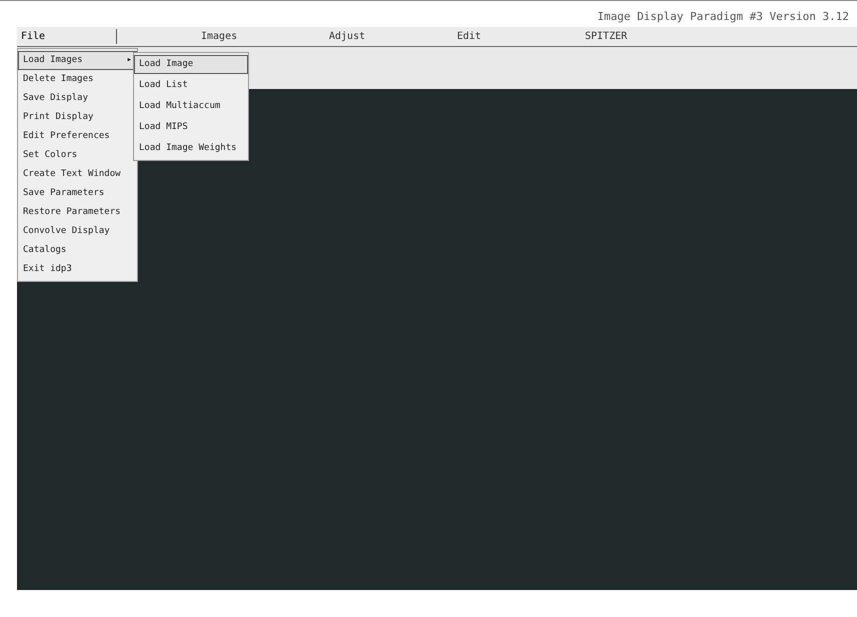  Describe the element at coordinates (77, 60) in the screenshot. I see `menu-item: Load Images ▸` at that location.